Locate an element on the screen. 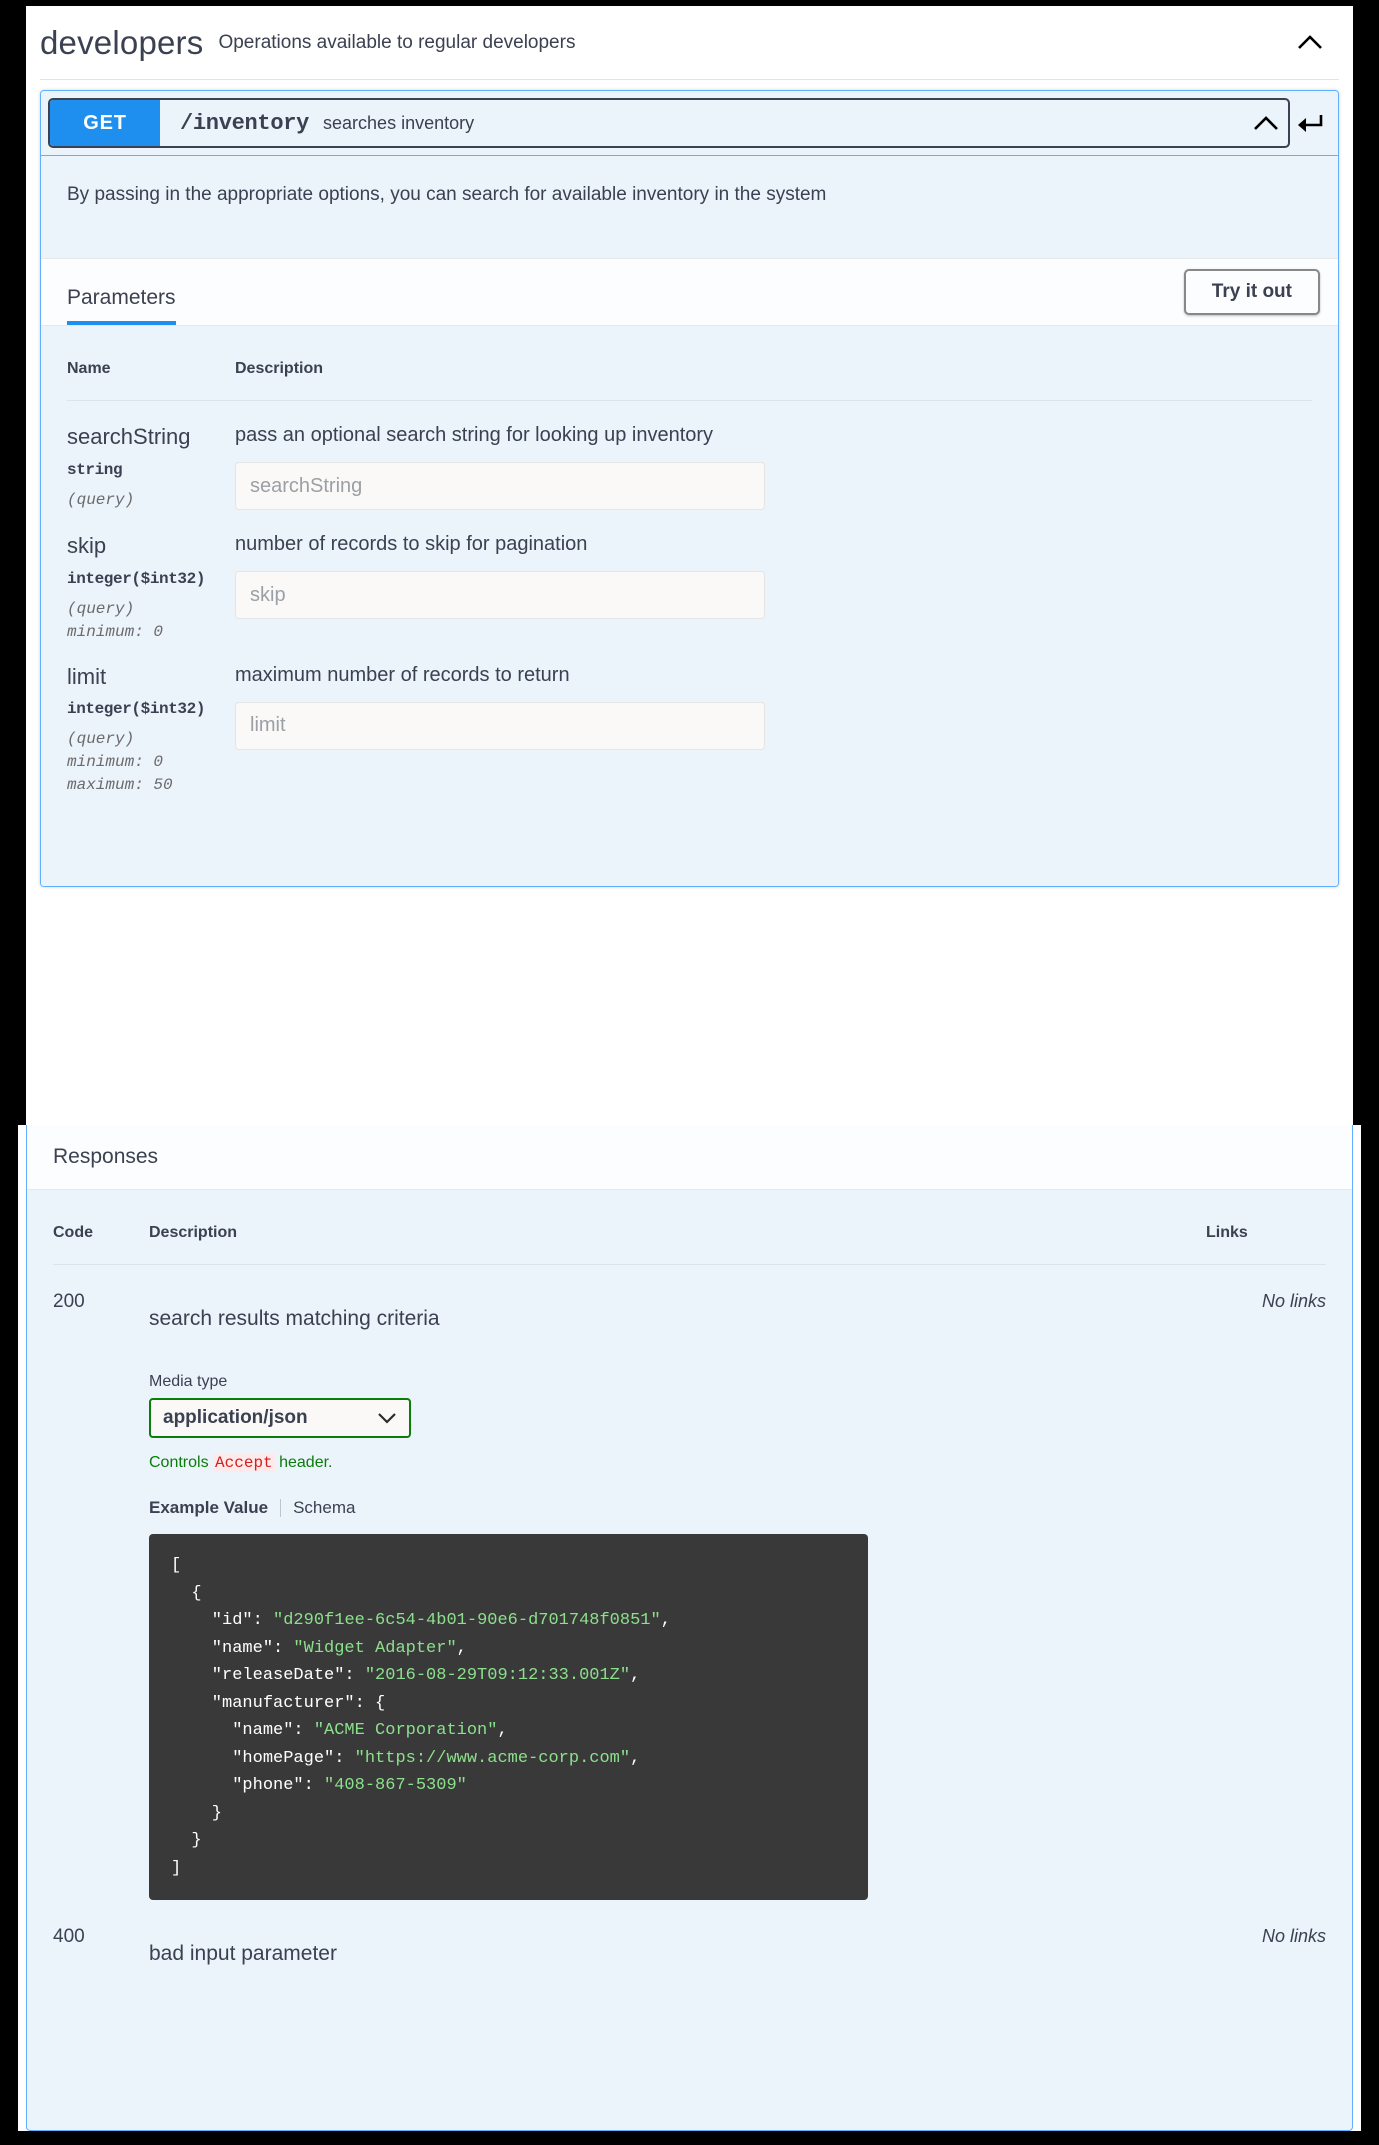 Image resolution: width=1379 pixels, height=2145 pixels. parameter-type: string is located at coordinates (95, 469).